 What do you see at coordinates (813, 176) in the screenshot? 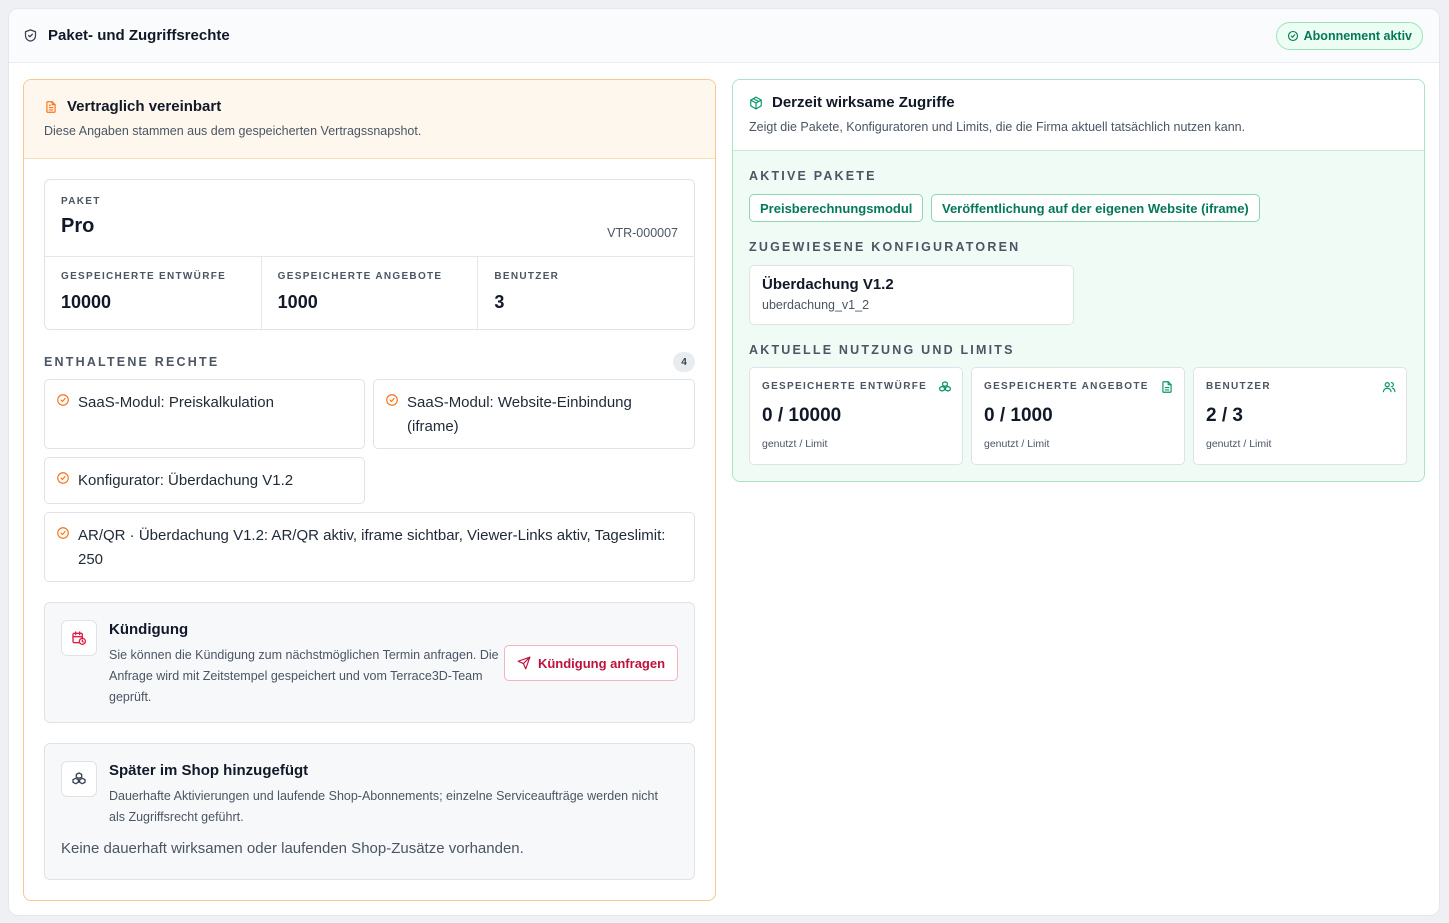
I see `active-packages-heading: AKTIVE PAKETE` at bounding box center [813, 176].